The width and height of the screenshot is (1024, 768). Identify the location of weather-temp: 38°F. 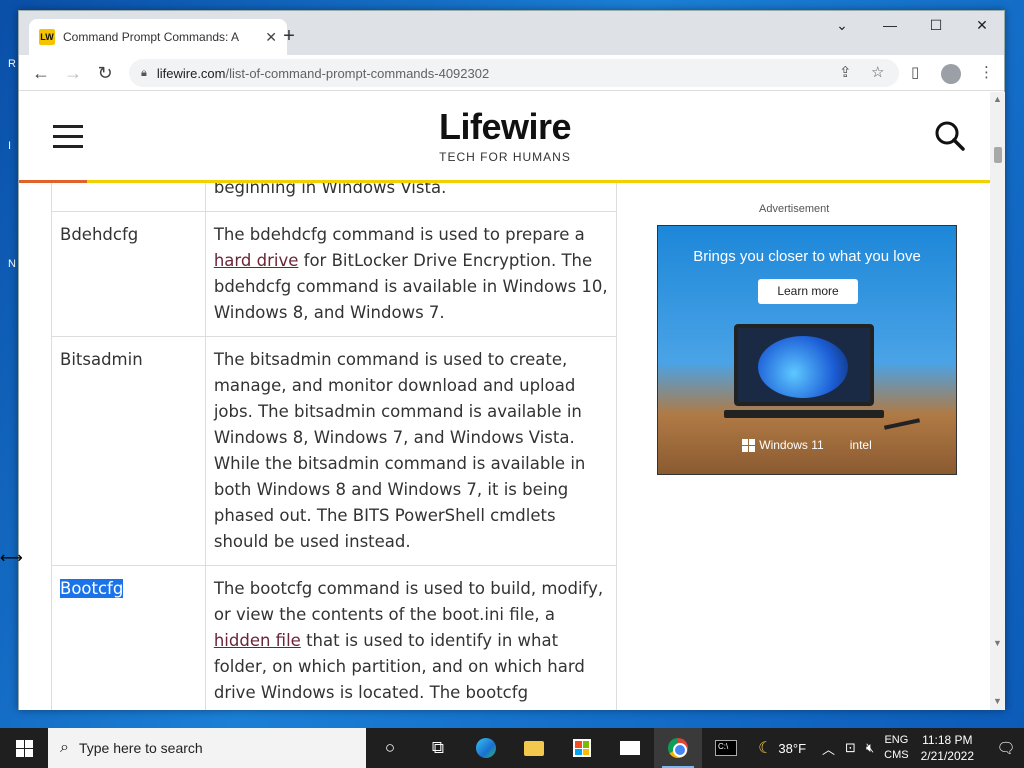
(792, 748).